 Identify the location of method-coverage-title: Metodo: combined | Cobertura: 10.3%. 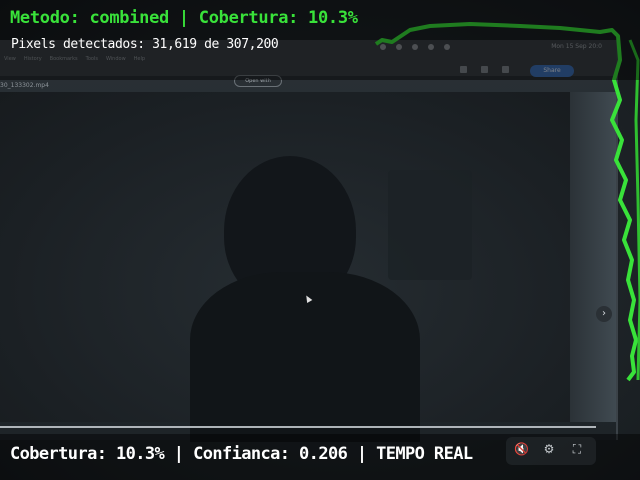
(184, 18).